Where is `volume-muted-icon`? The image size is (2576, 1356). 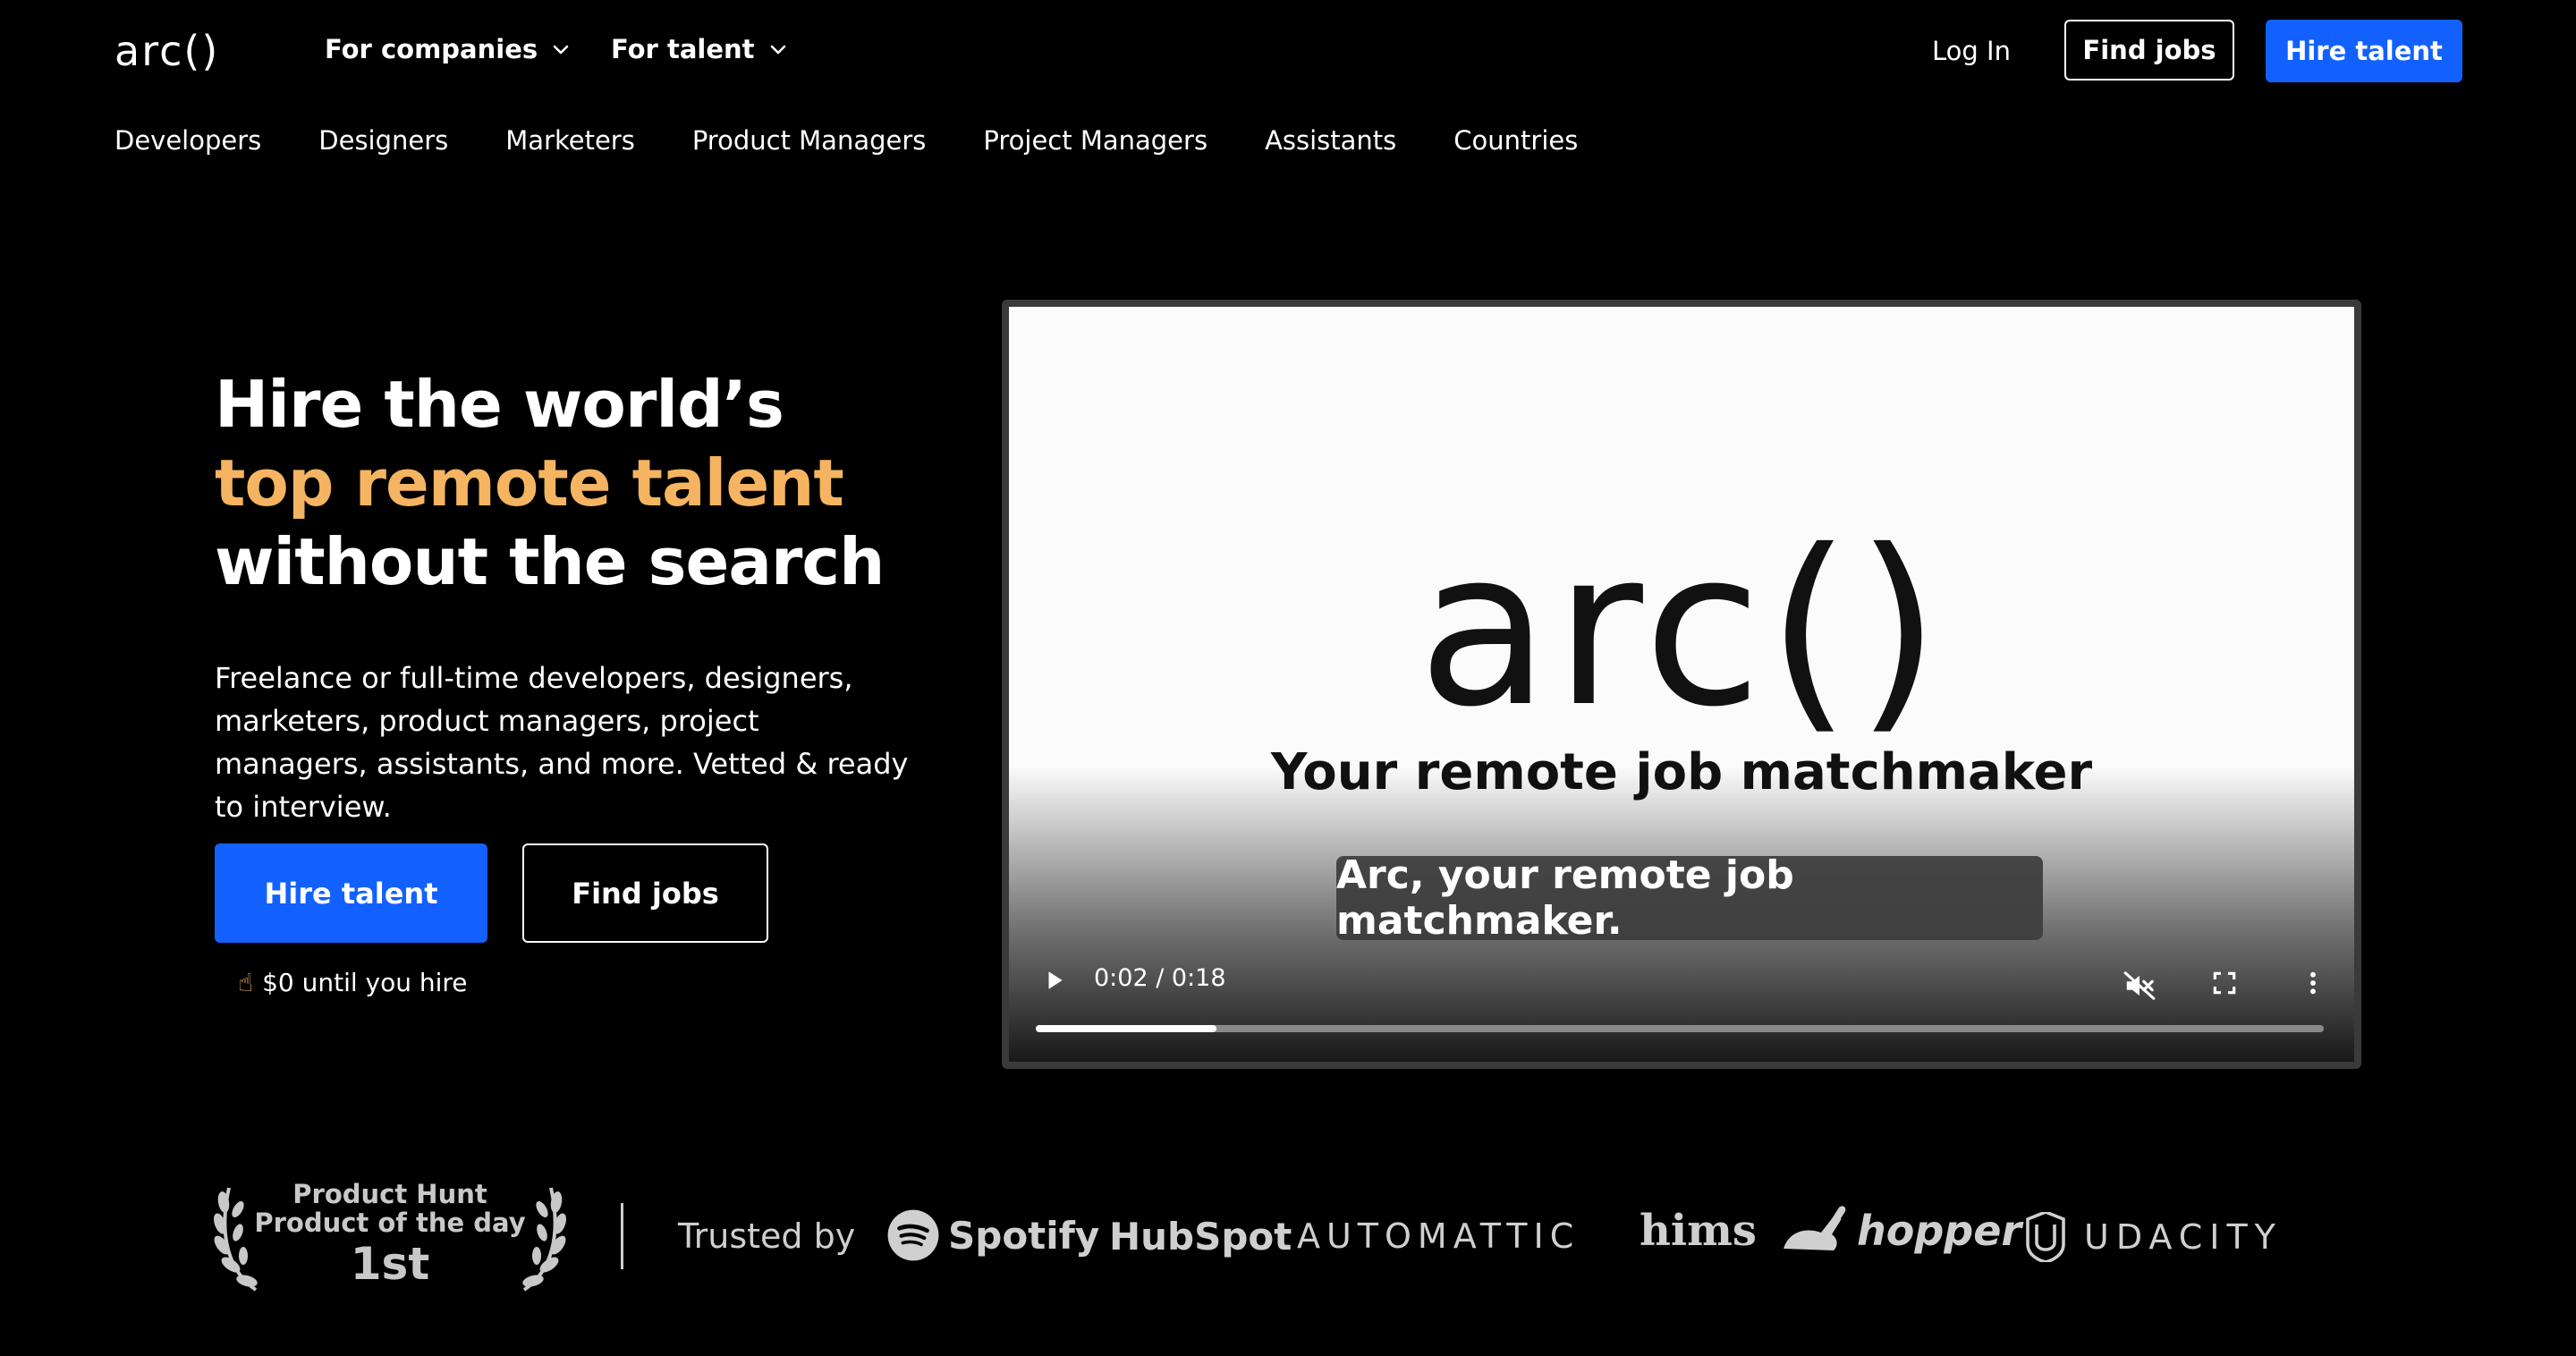
volume-muted-icon is located at coordinates (2139, 985).